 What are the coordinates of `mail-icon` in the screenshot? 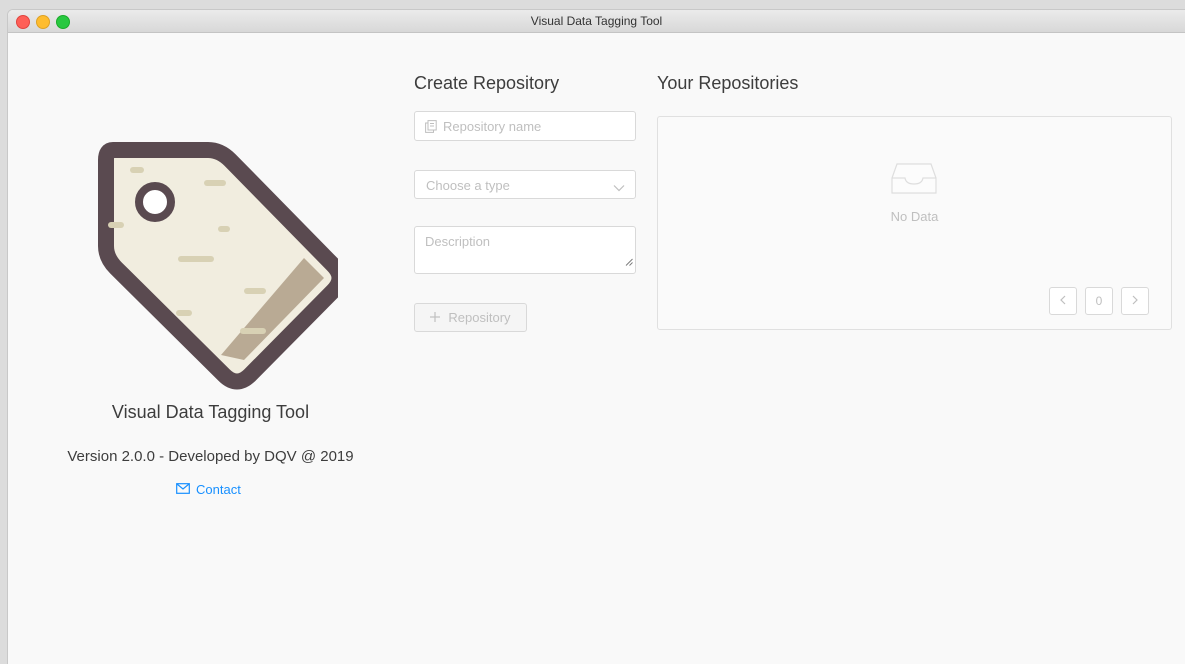 It's located at (183, 489).